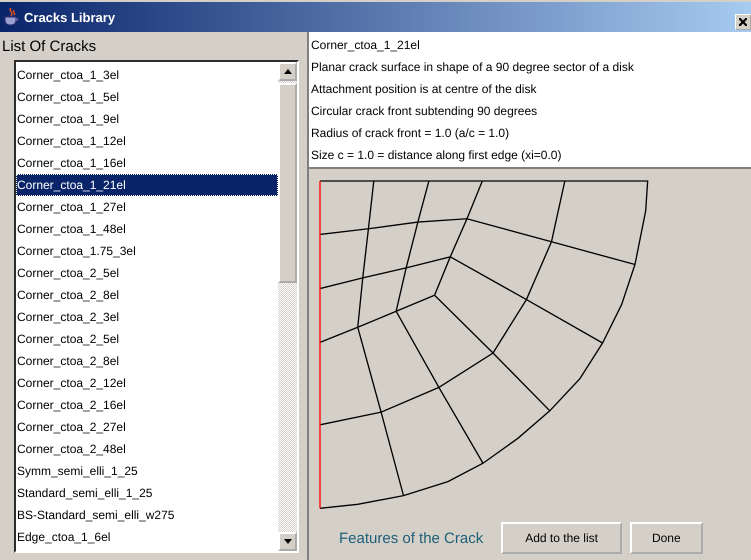 This screenshot has height=560, width=751. Describe the element at coordinates (147, 251) in the screenshot. I see `list-item: Corner_ctoa_1.75_3el` at that location.